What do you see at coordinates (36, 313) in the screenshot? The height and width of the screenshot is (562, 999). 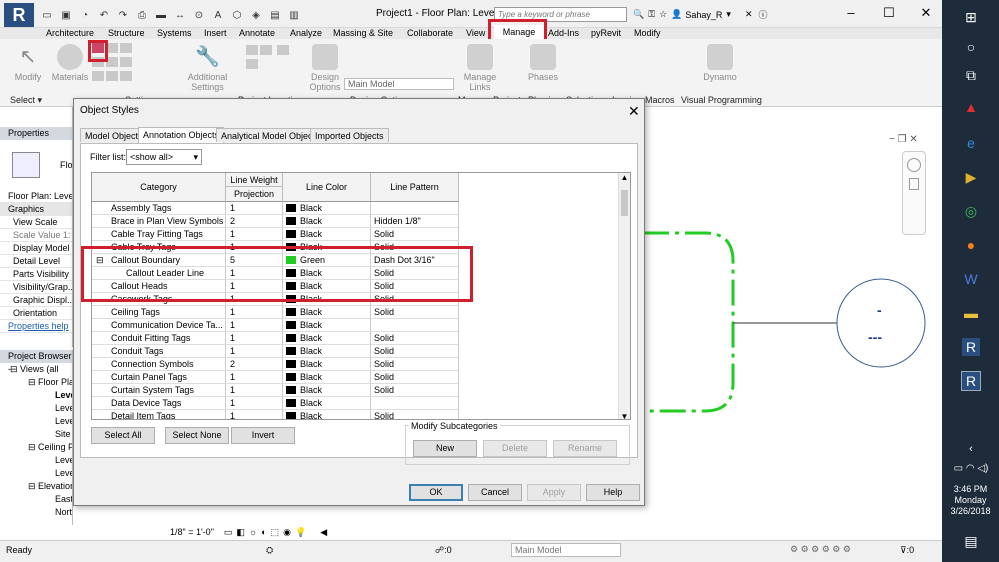 I see `prop-orientation: Orientation` at bounding box center [36, 313].